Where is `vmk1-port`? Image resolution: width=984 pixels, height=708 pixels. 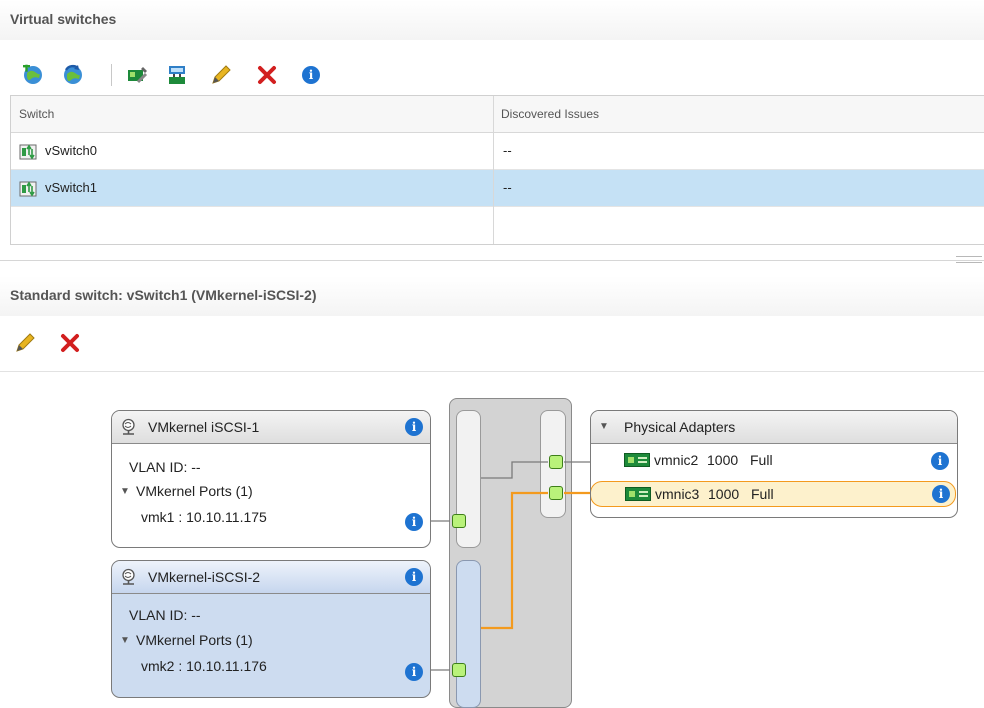
vmk1-port is located at coordinates (459, 521).